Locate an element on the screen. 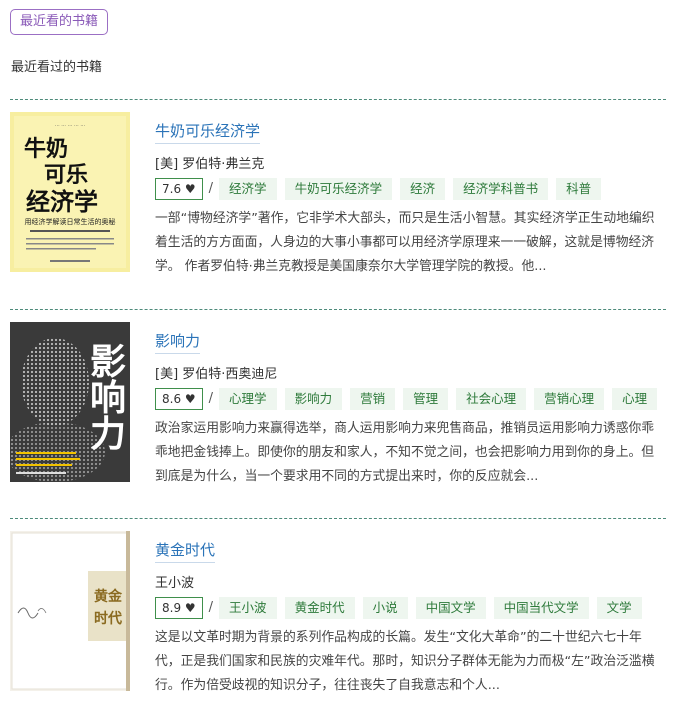 This screenshot has width=677, height=725. tag: 中国文学 is located at coordinates (450, 608).